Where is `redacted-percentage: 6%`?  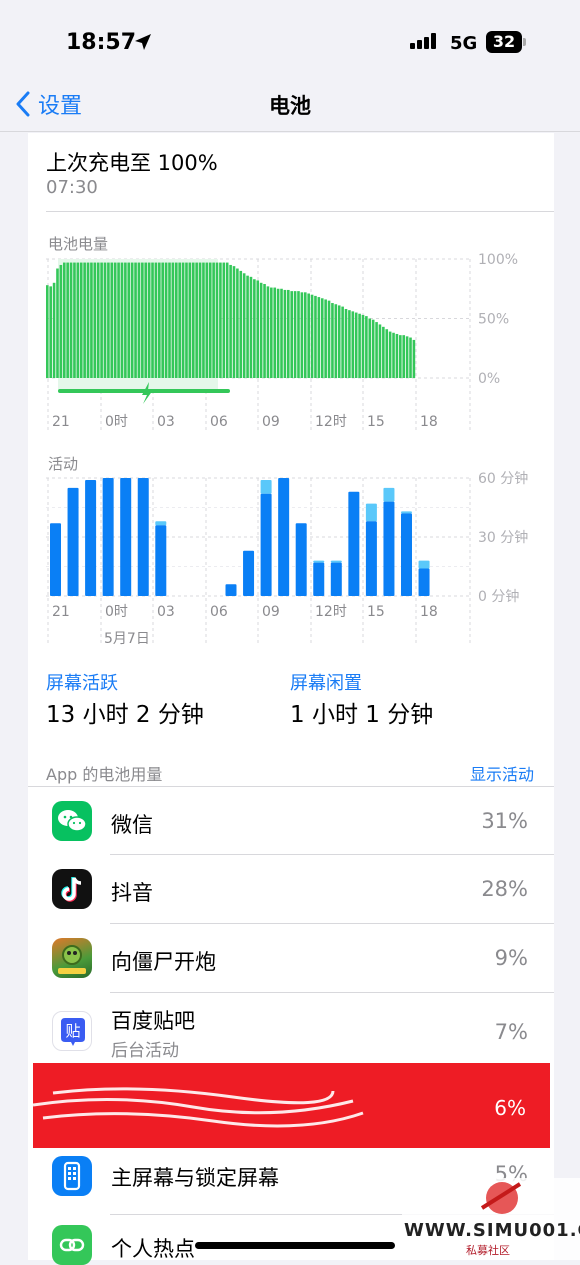 redacted-percentage: 6% is located at coordinates (510, 1108).